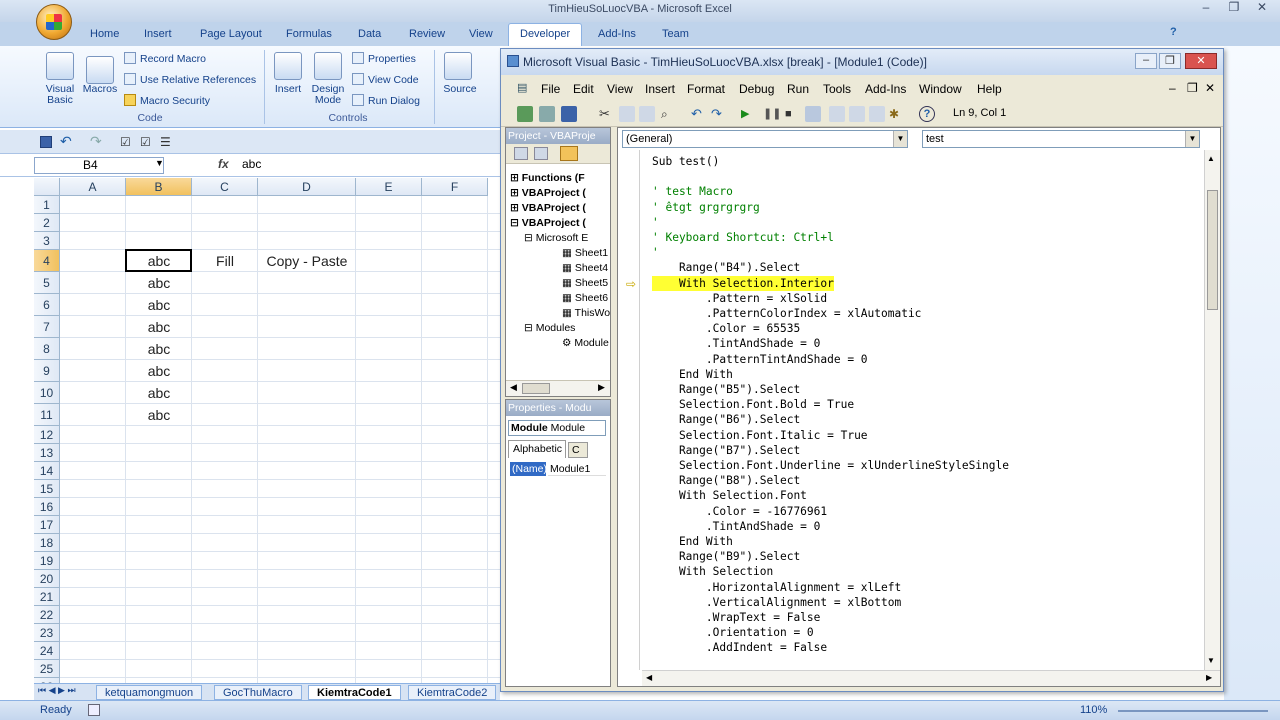 The width and height of the screenshot is (1280, 720). Describe the element at coordinates (931, 678) in the screenshot. I see `code-hscrollbar: ◀ ▶` at that location.